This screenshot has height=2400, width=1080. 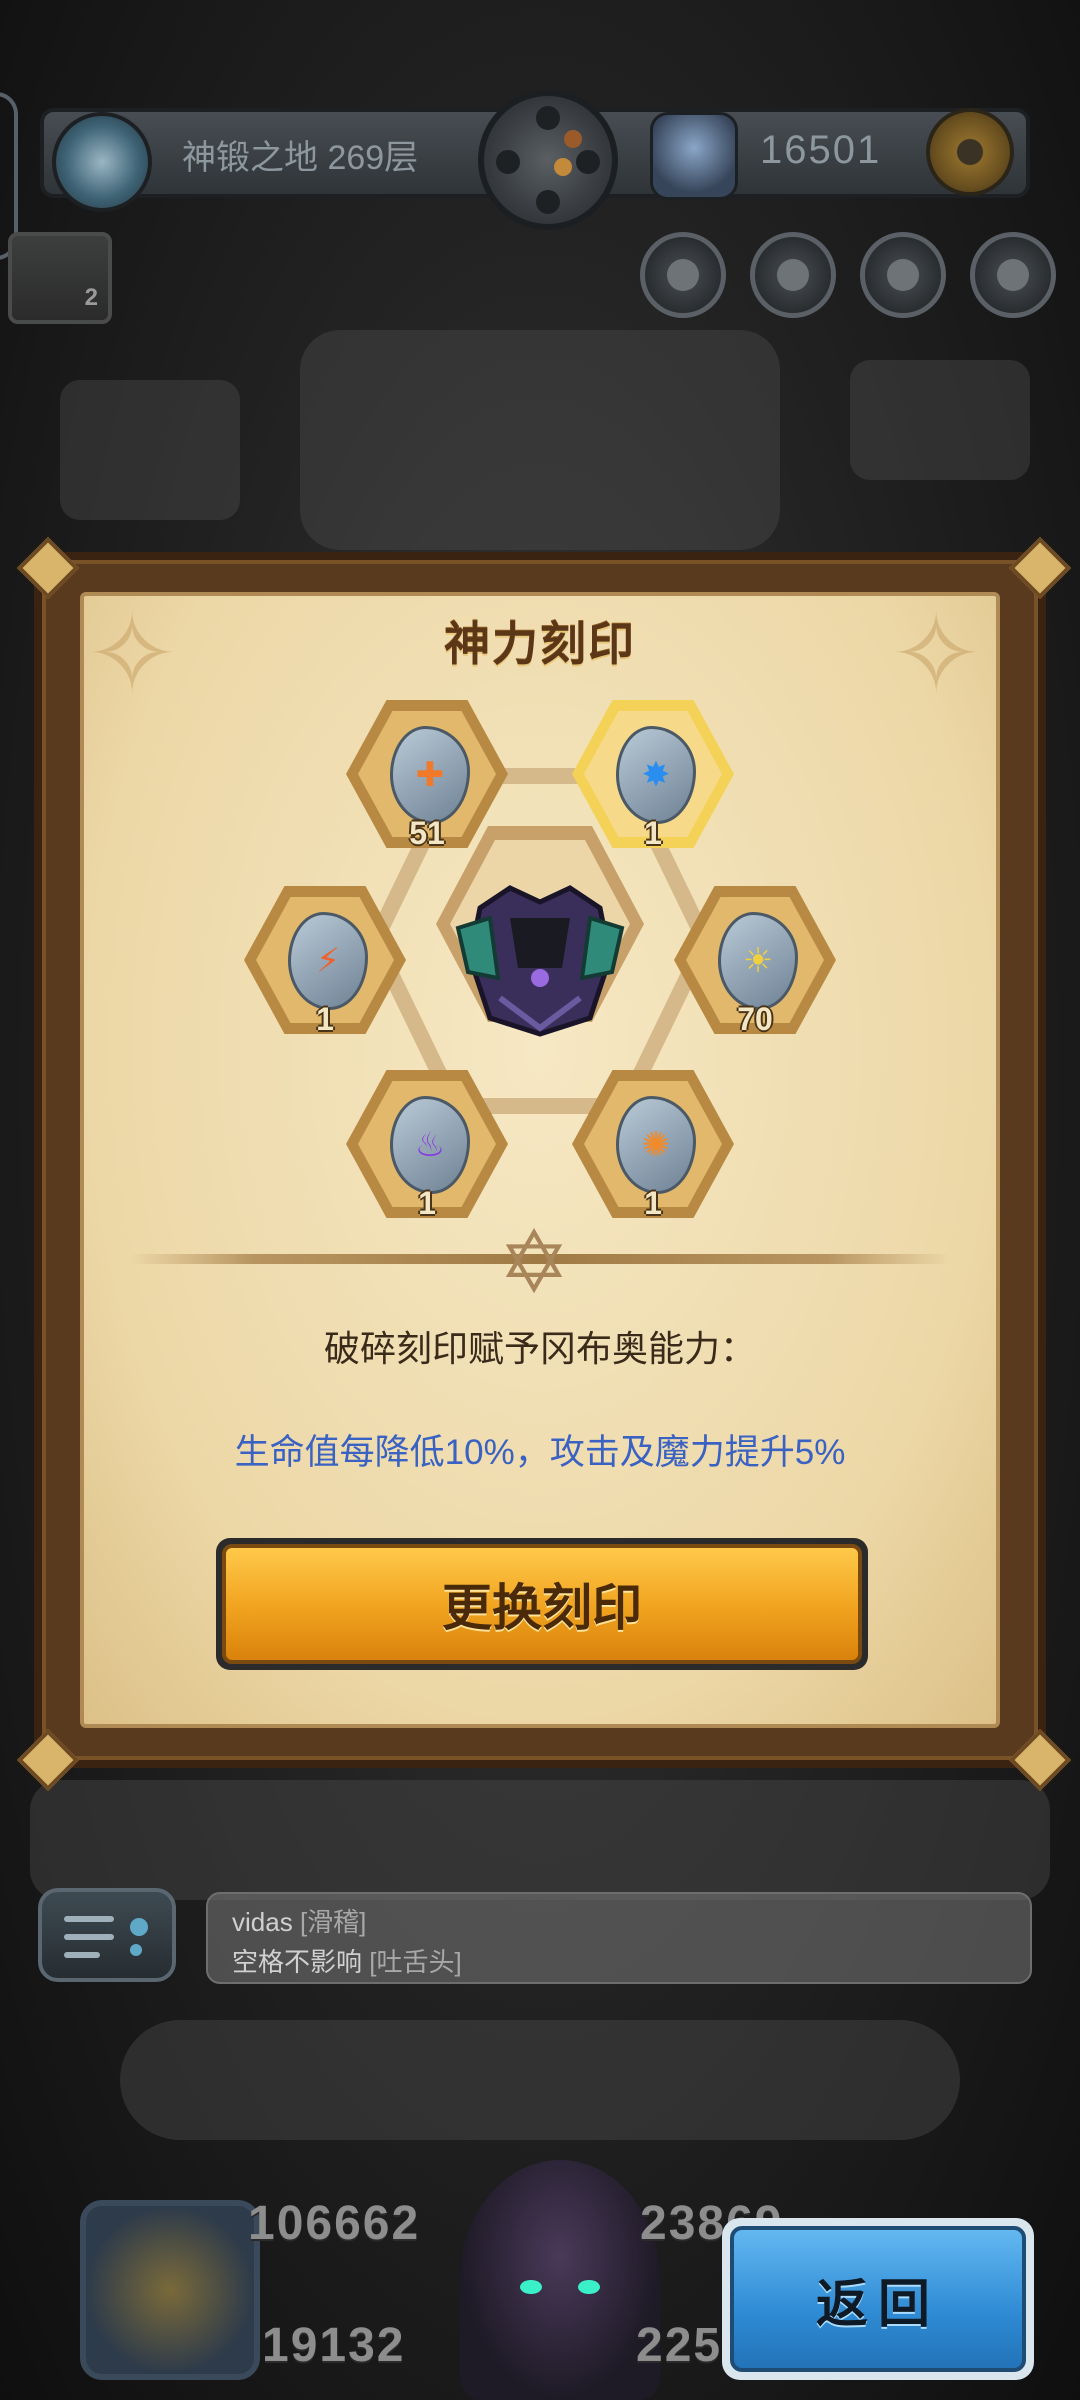 I want to click on equipment-slot-1-button, so click(x=683, y=275).